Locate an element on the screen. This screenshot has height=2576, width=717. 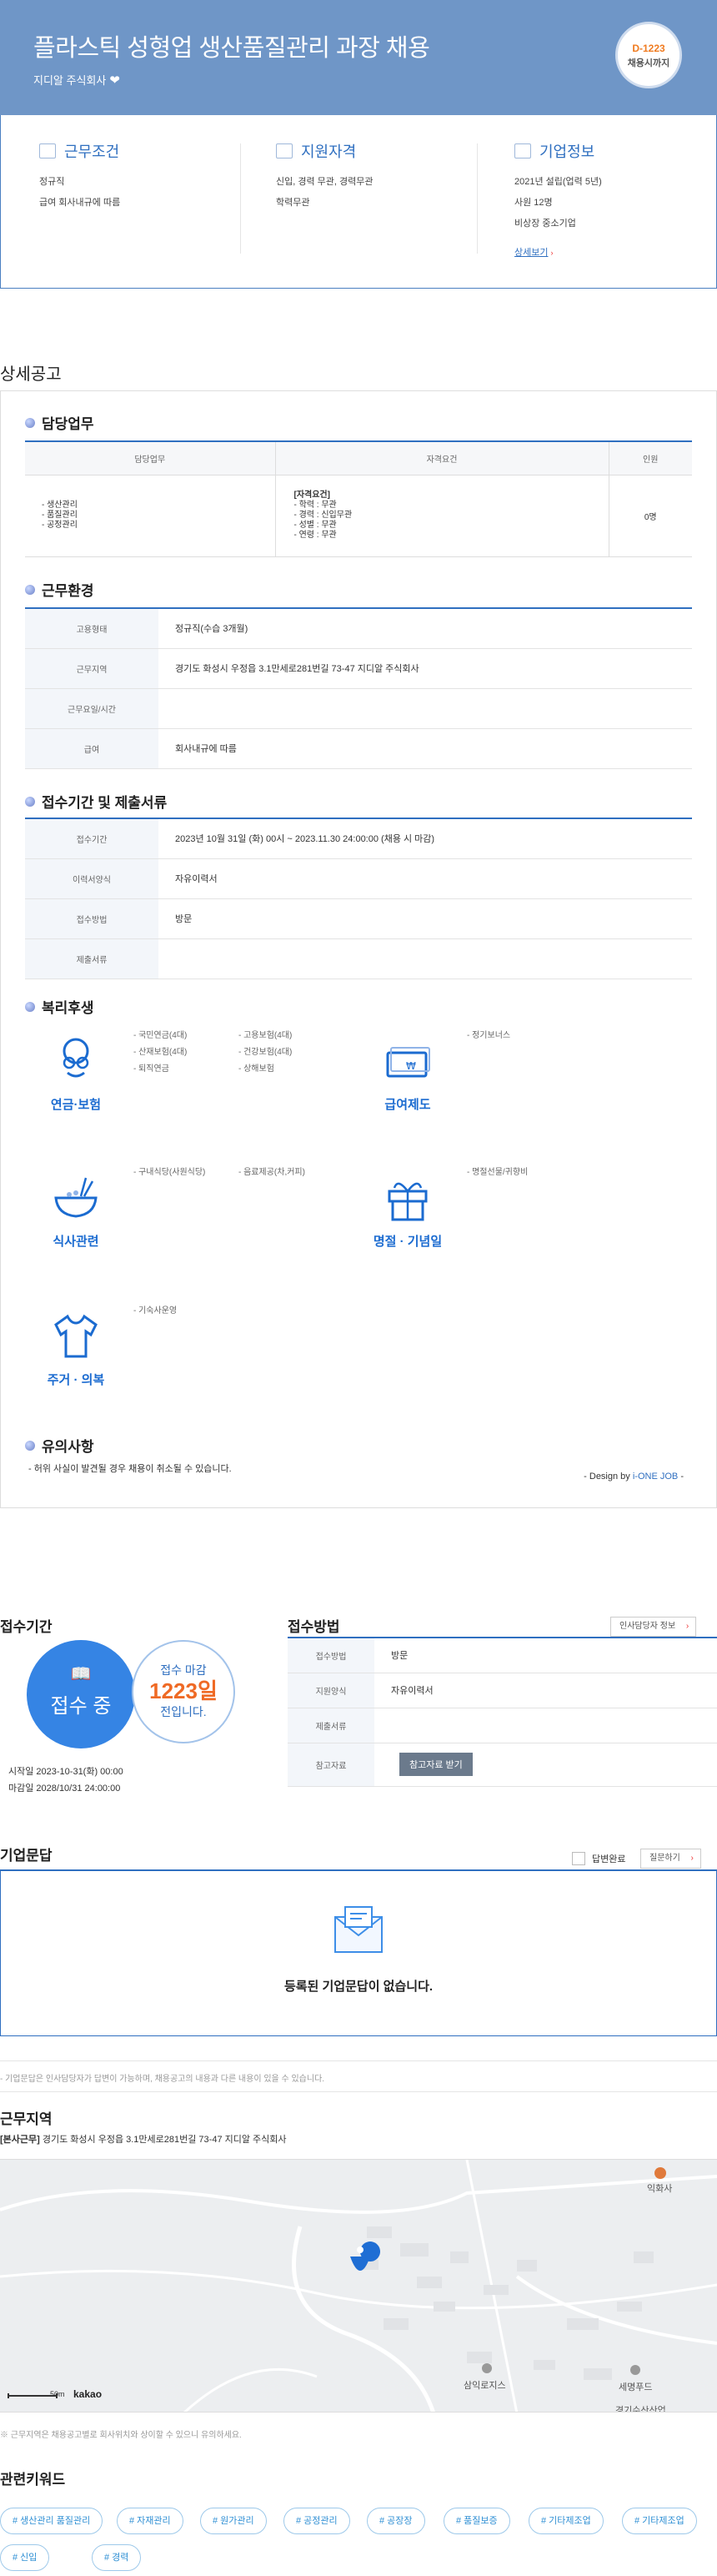
deadline-days: 1223일 is located at coordinates (183, 1690).